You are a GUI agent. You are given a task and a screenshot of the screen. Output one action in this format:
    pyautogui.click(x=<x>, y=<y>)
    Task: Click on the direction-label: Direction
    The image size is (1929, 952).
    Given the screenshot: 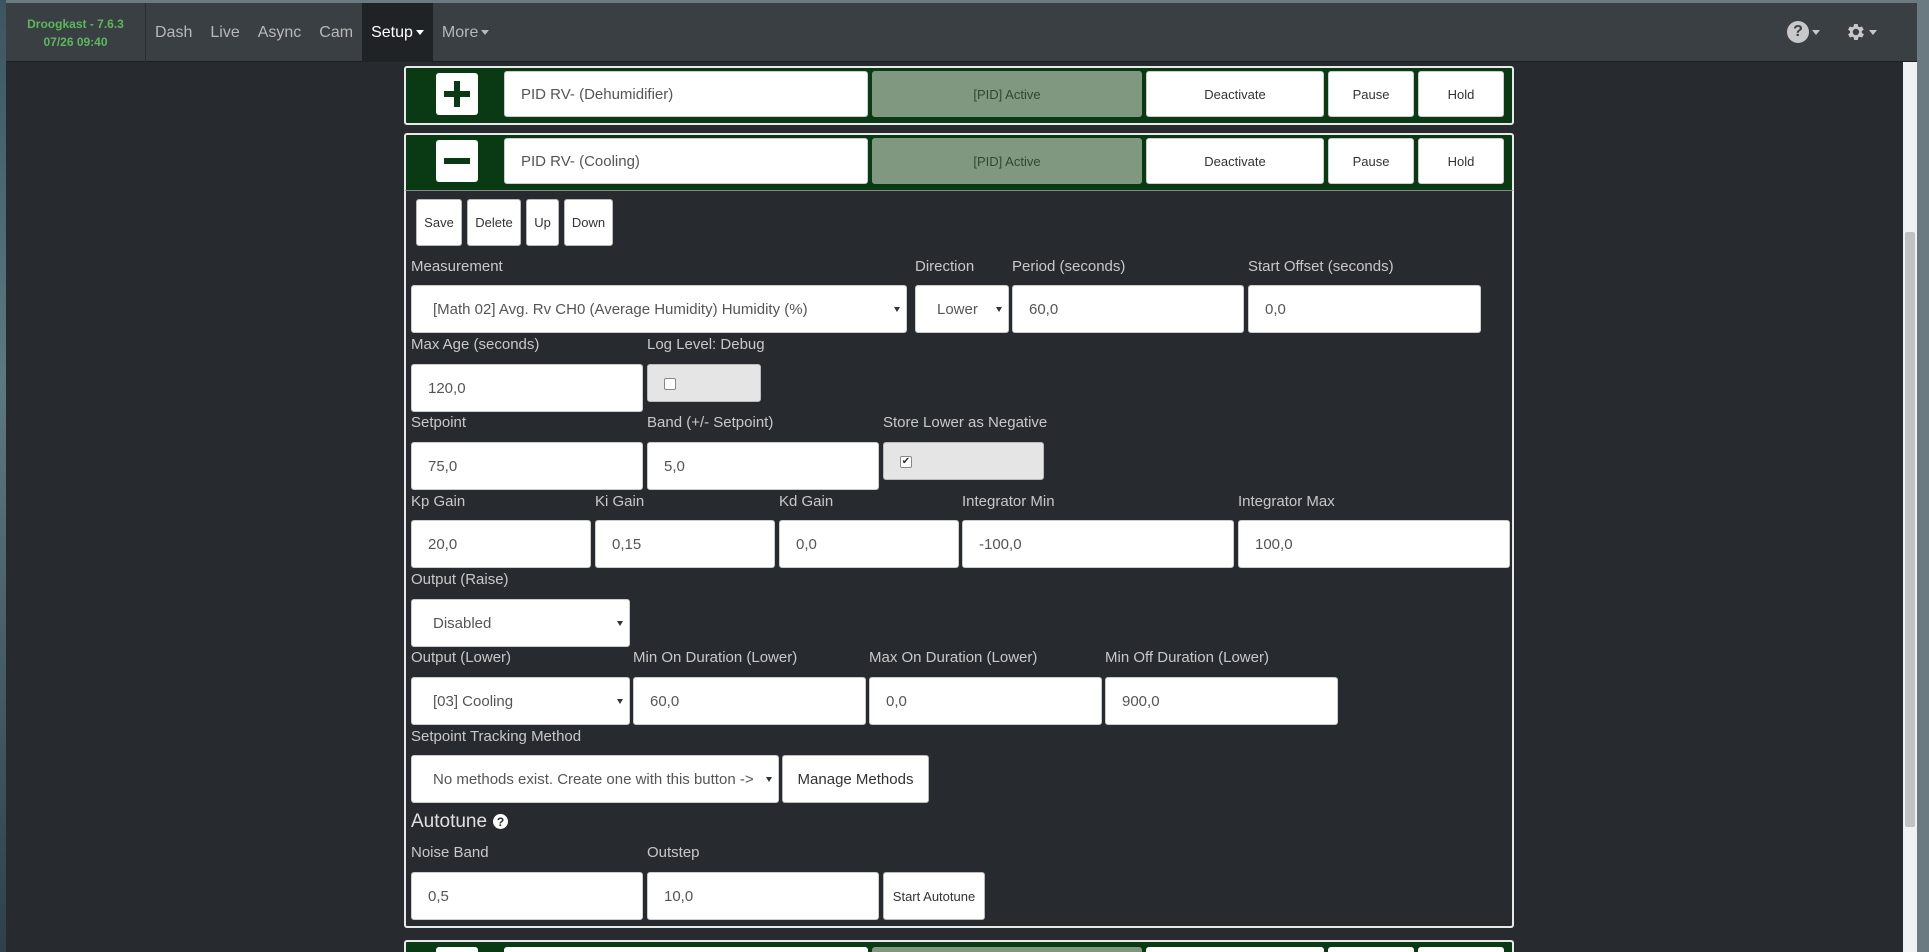 What is the action you would take?
    pyautogui.click(x=945, y=266)
    